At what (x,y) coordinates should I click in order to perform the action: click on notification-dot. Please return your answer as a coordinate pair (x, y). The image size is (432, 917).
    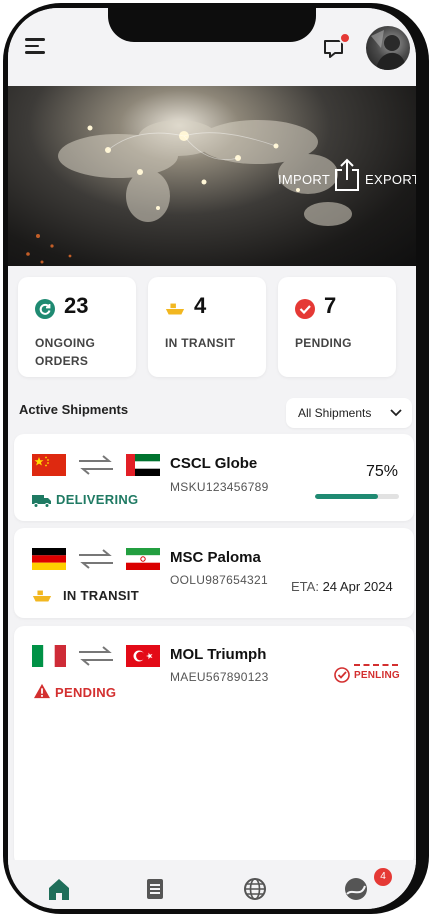
    Looking at the image, I should click on (345, 38).